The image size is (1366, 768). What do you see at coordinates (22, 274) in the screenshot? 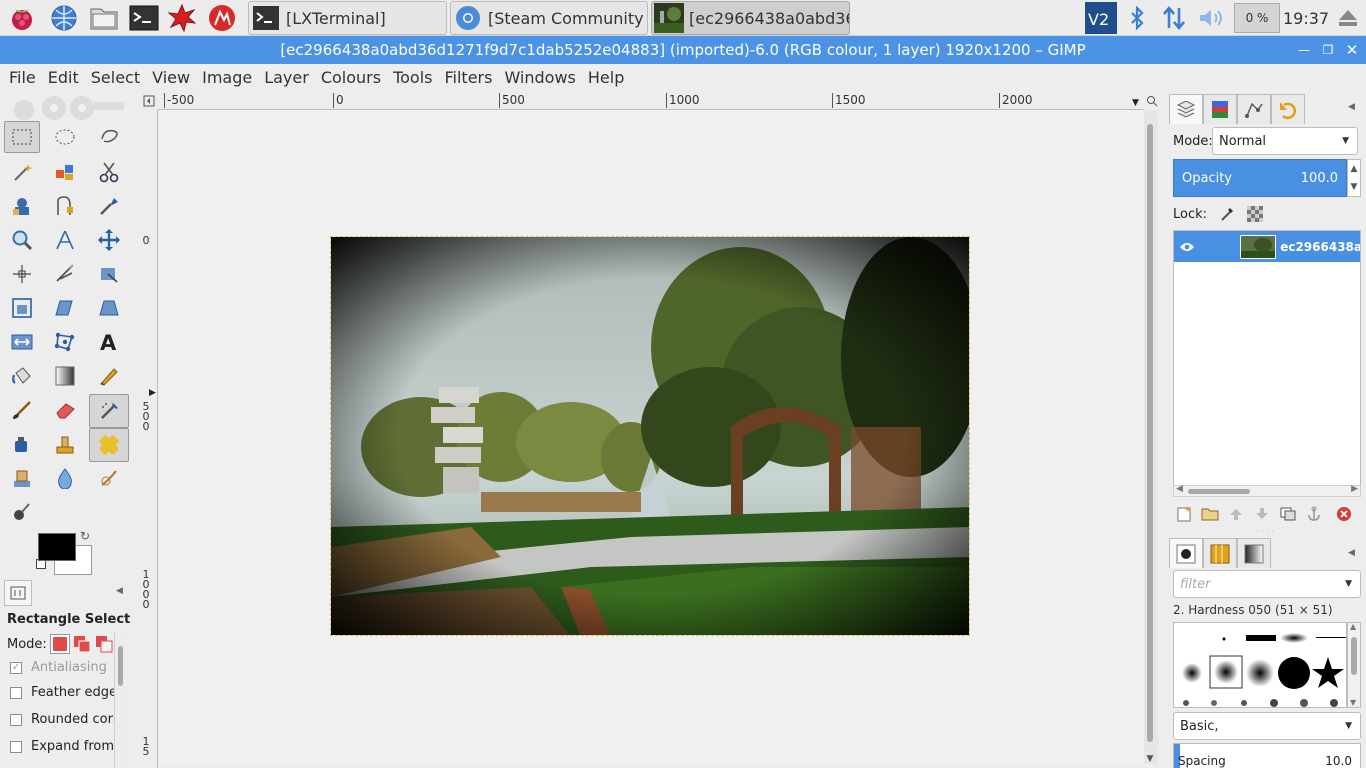
I see `alignment-tool` at bounding box center [22, 274].